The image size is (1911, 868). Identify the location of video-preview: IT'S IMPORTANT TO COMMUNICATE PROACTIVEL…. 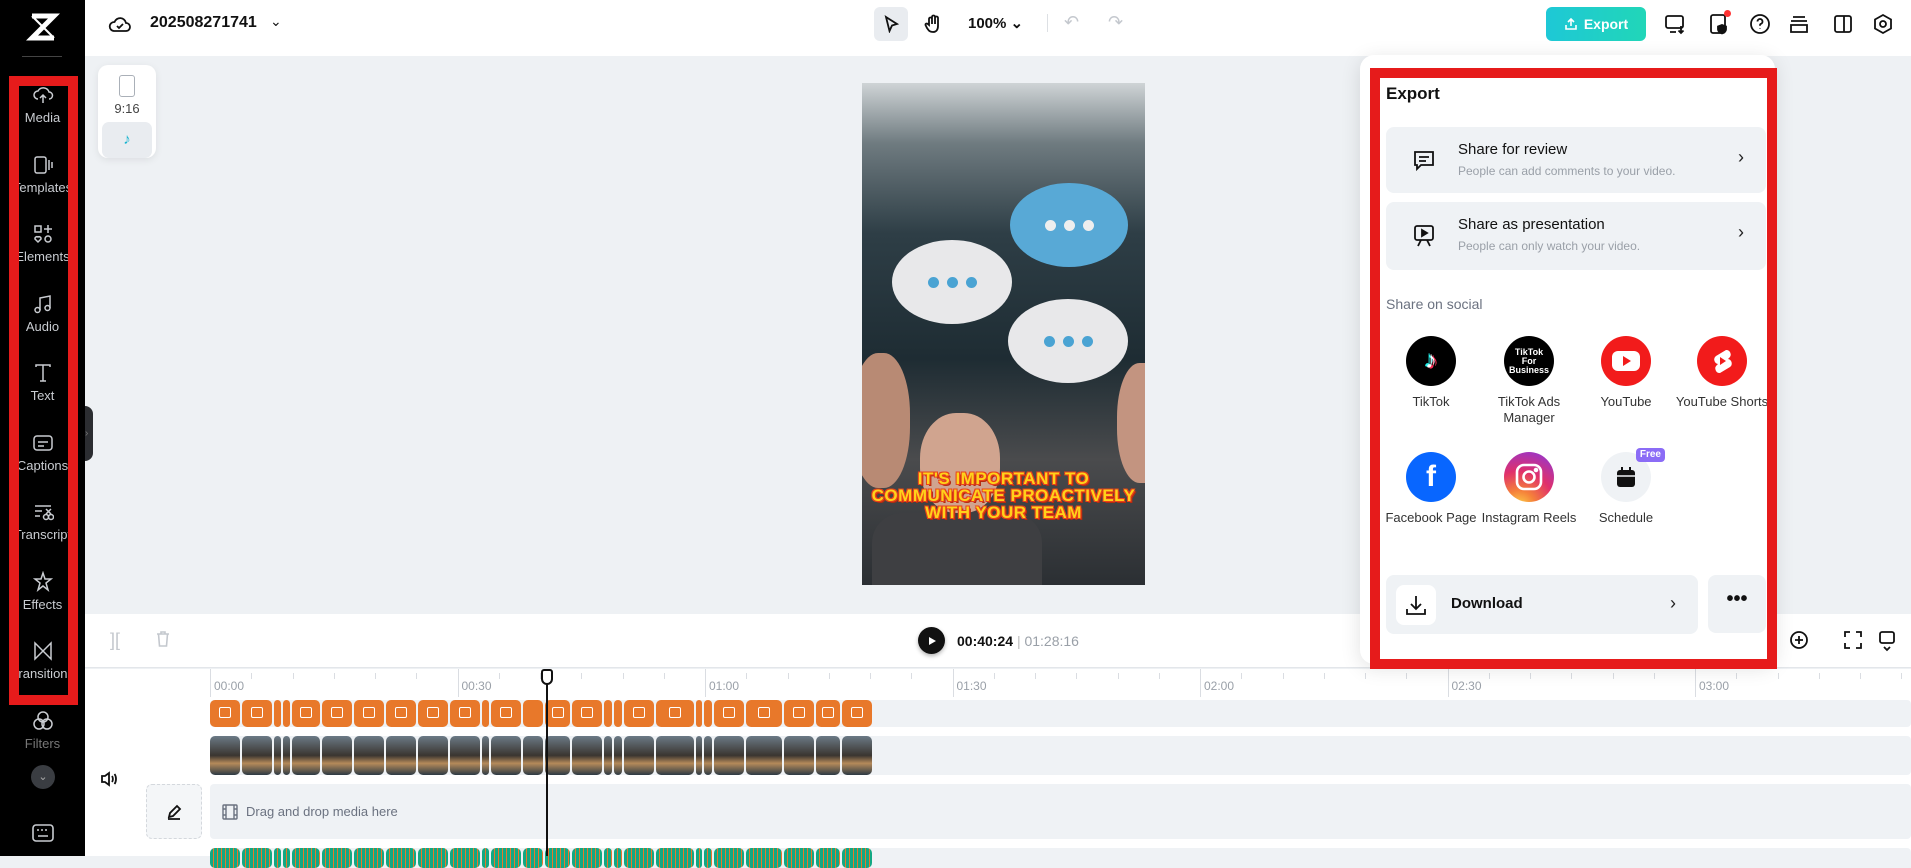
(1003, 334).